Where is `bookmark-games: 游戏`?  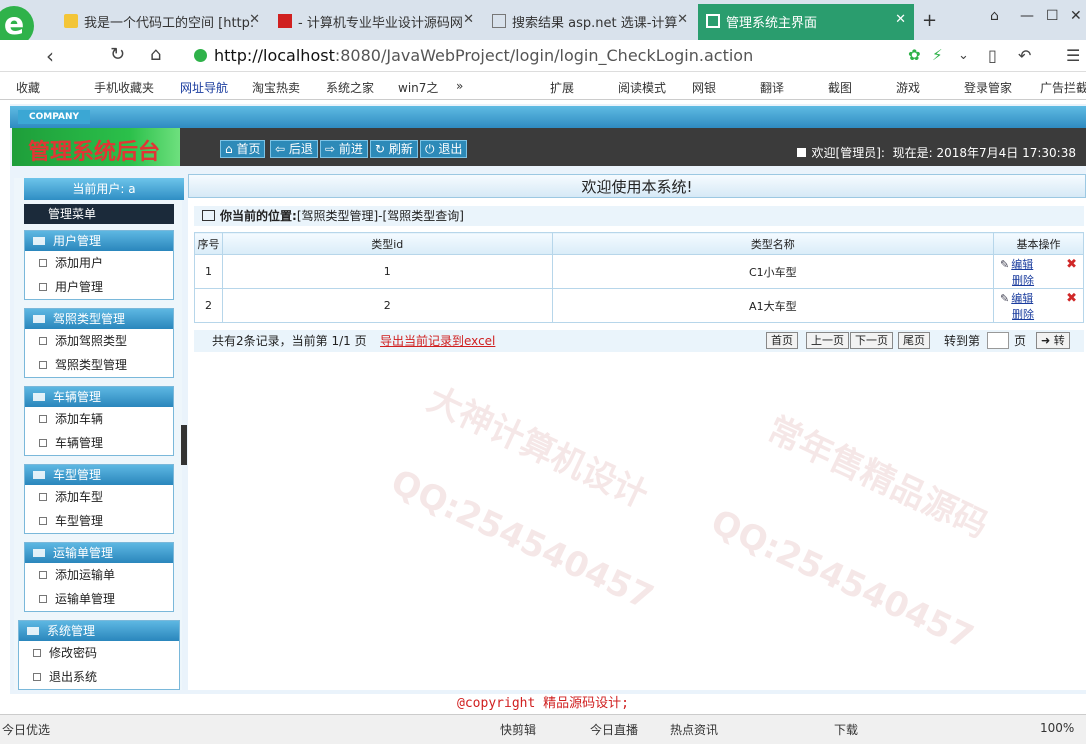 bookmark-games: 游戏 is located at coordinates (908, 87).